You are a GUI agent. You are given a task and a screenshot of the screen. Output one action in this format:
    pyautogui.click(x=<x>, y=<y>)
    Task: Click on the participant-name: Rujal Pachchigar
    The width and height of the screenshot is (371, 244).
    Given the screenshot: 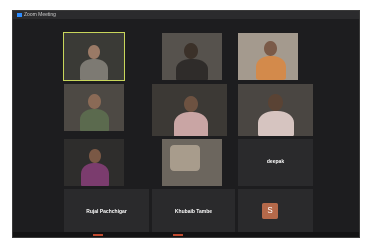 What is the action you would take?
    pyautogui.click(x=106, y=212)
    